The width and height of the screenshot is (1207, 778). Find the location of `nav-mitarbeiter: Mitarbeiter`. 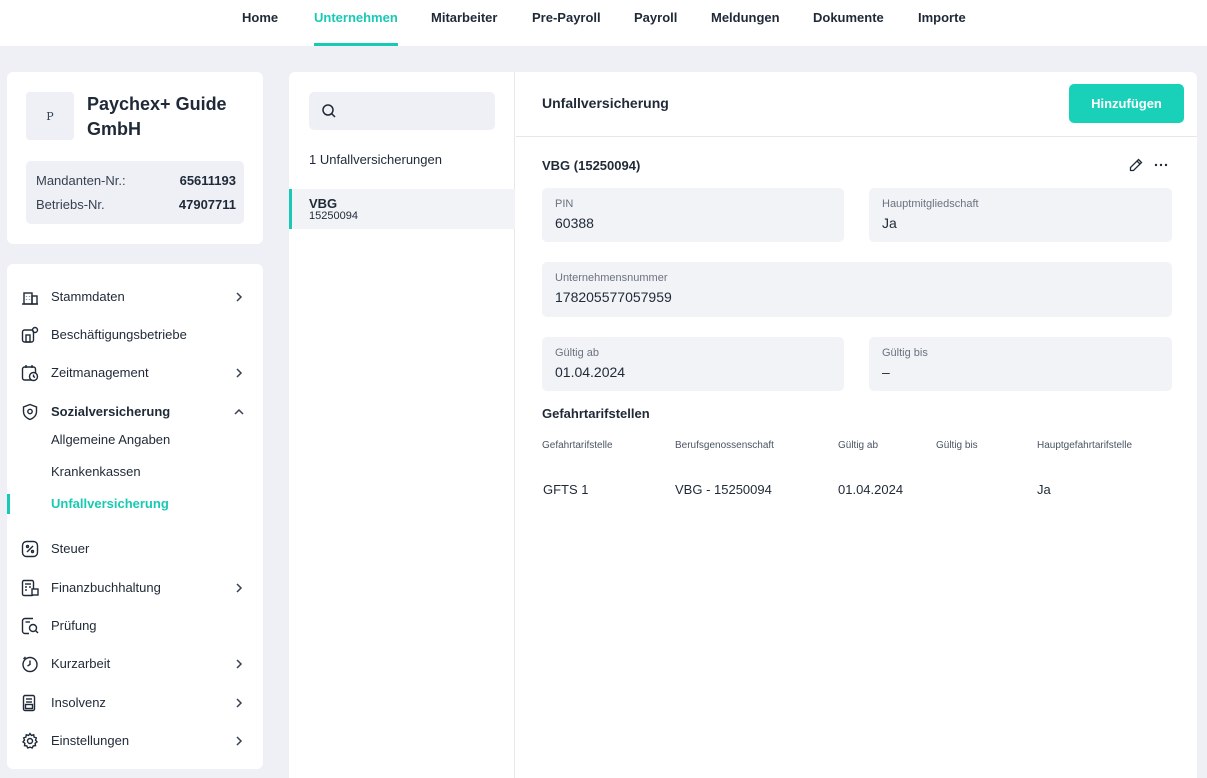

nav-mitarbeiter: Mitarbeiter is located at coordinates (464, 23).